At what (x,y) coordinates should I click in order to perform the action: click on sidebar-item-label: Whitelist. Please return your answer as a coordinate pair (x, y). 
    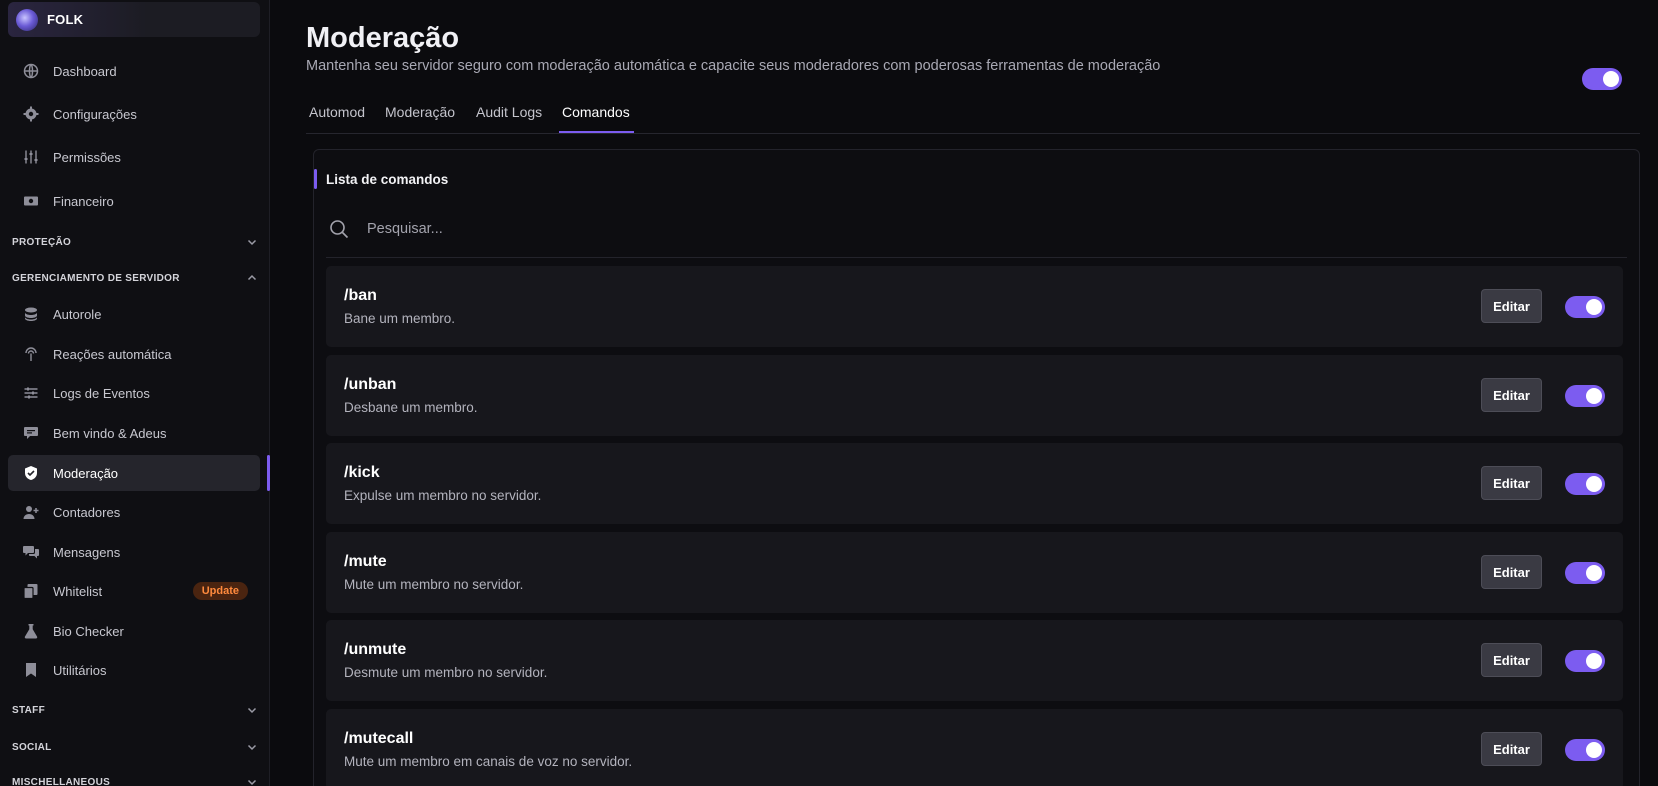
    Looking at the image, I should click on (78, 591).